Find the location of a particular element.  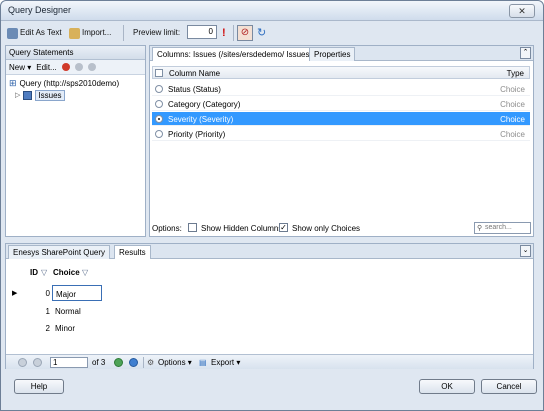

export-menu-button: Export ▾ is located at coordinates (225, 362).